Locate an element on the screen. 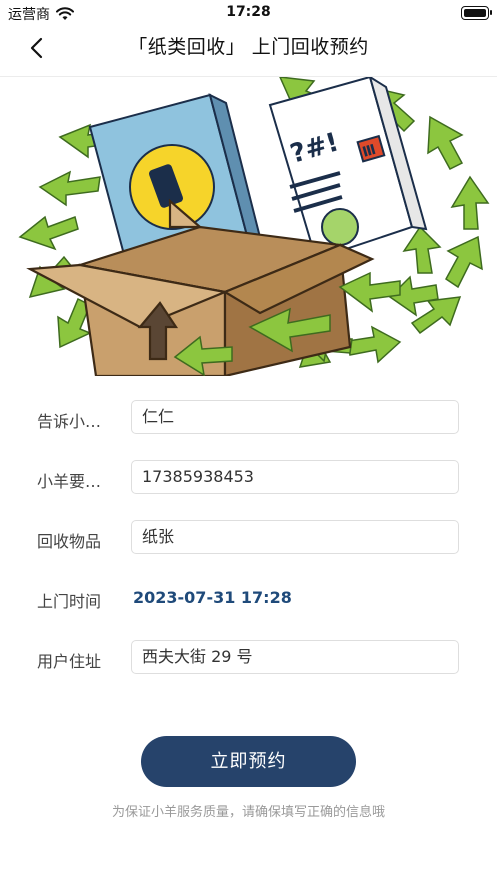 This screenshot has width=497, height=883. form-row-address: 用户住址 西夫大街 29 号 is located at coordinates (248, 658).